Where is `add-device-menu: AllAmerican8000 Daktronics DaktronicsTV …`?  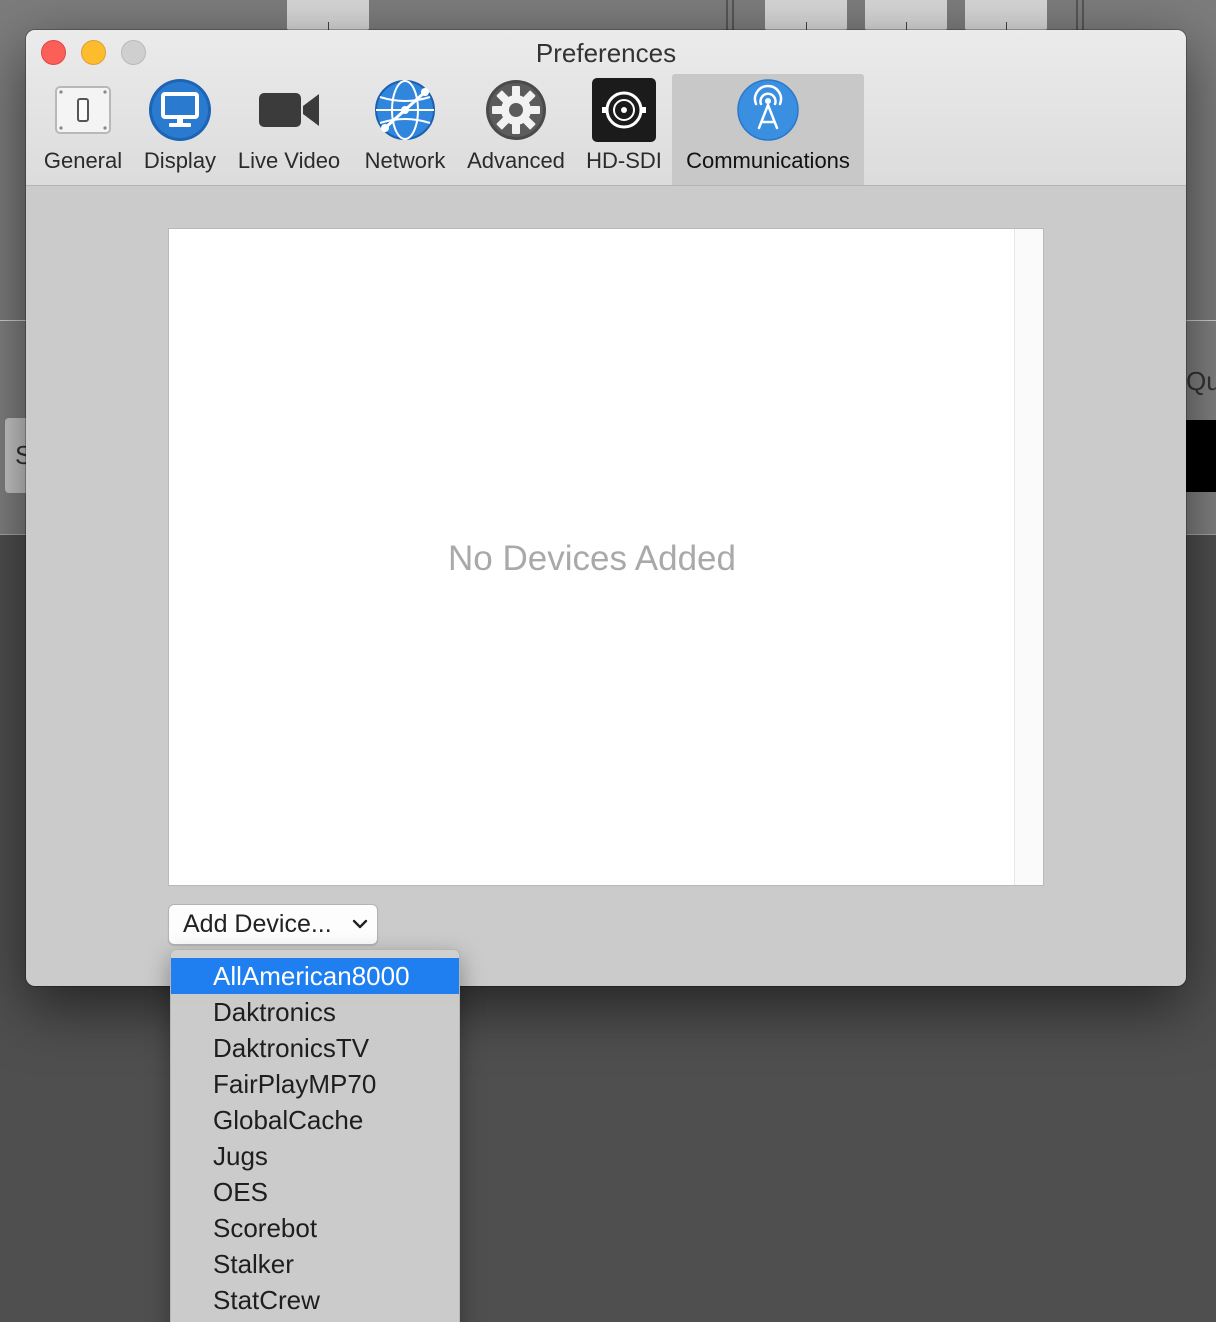 add-device-menu: AllAmerican8000 Daktronics DaktronicsTV … is located at coordinates (315, 1135).